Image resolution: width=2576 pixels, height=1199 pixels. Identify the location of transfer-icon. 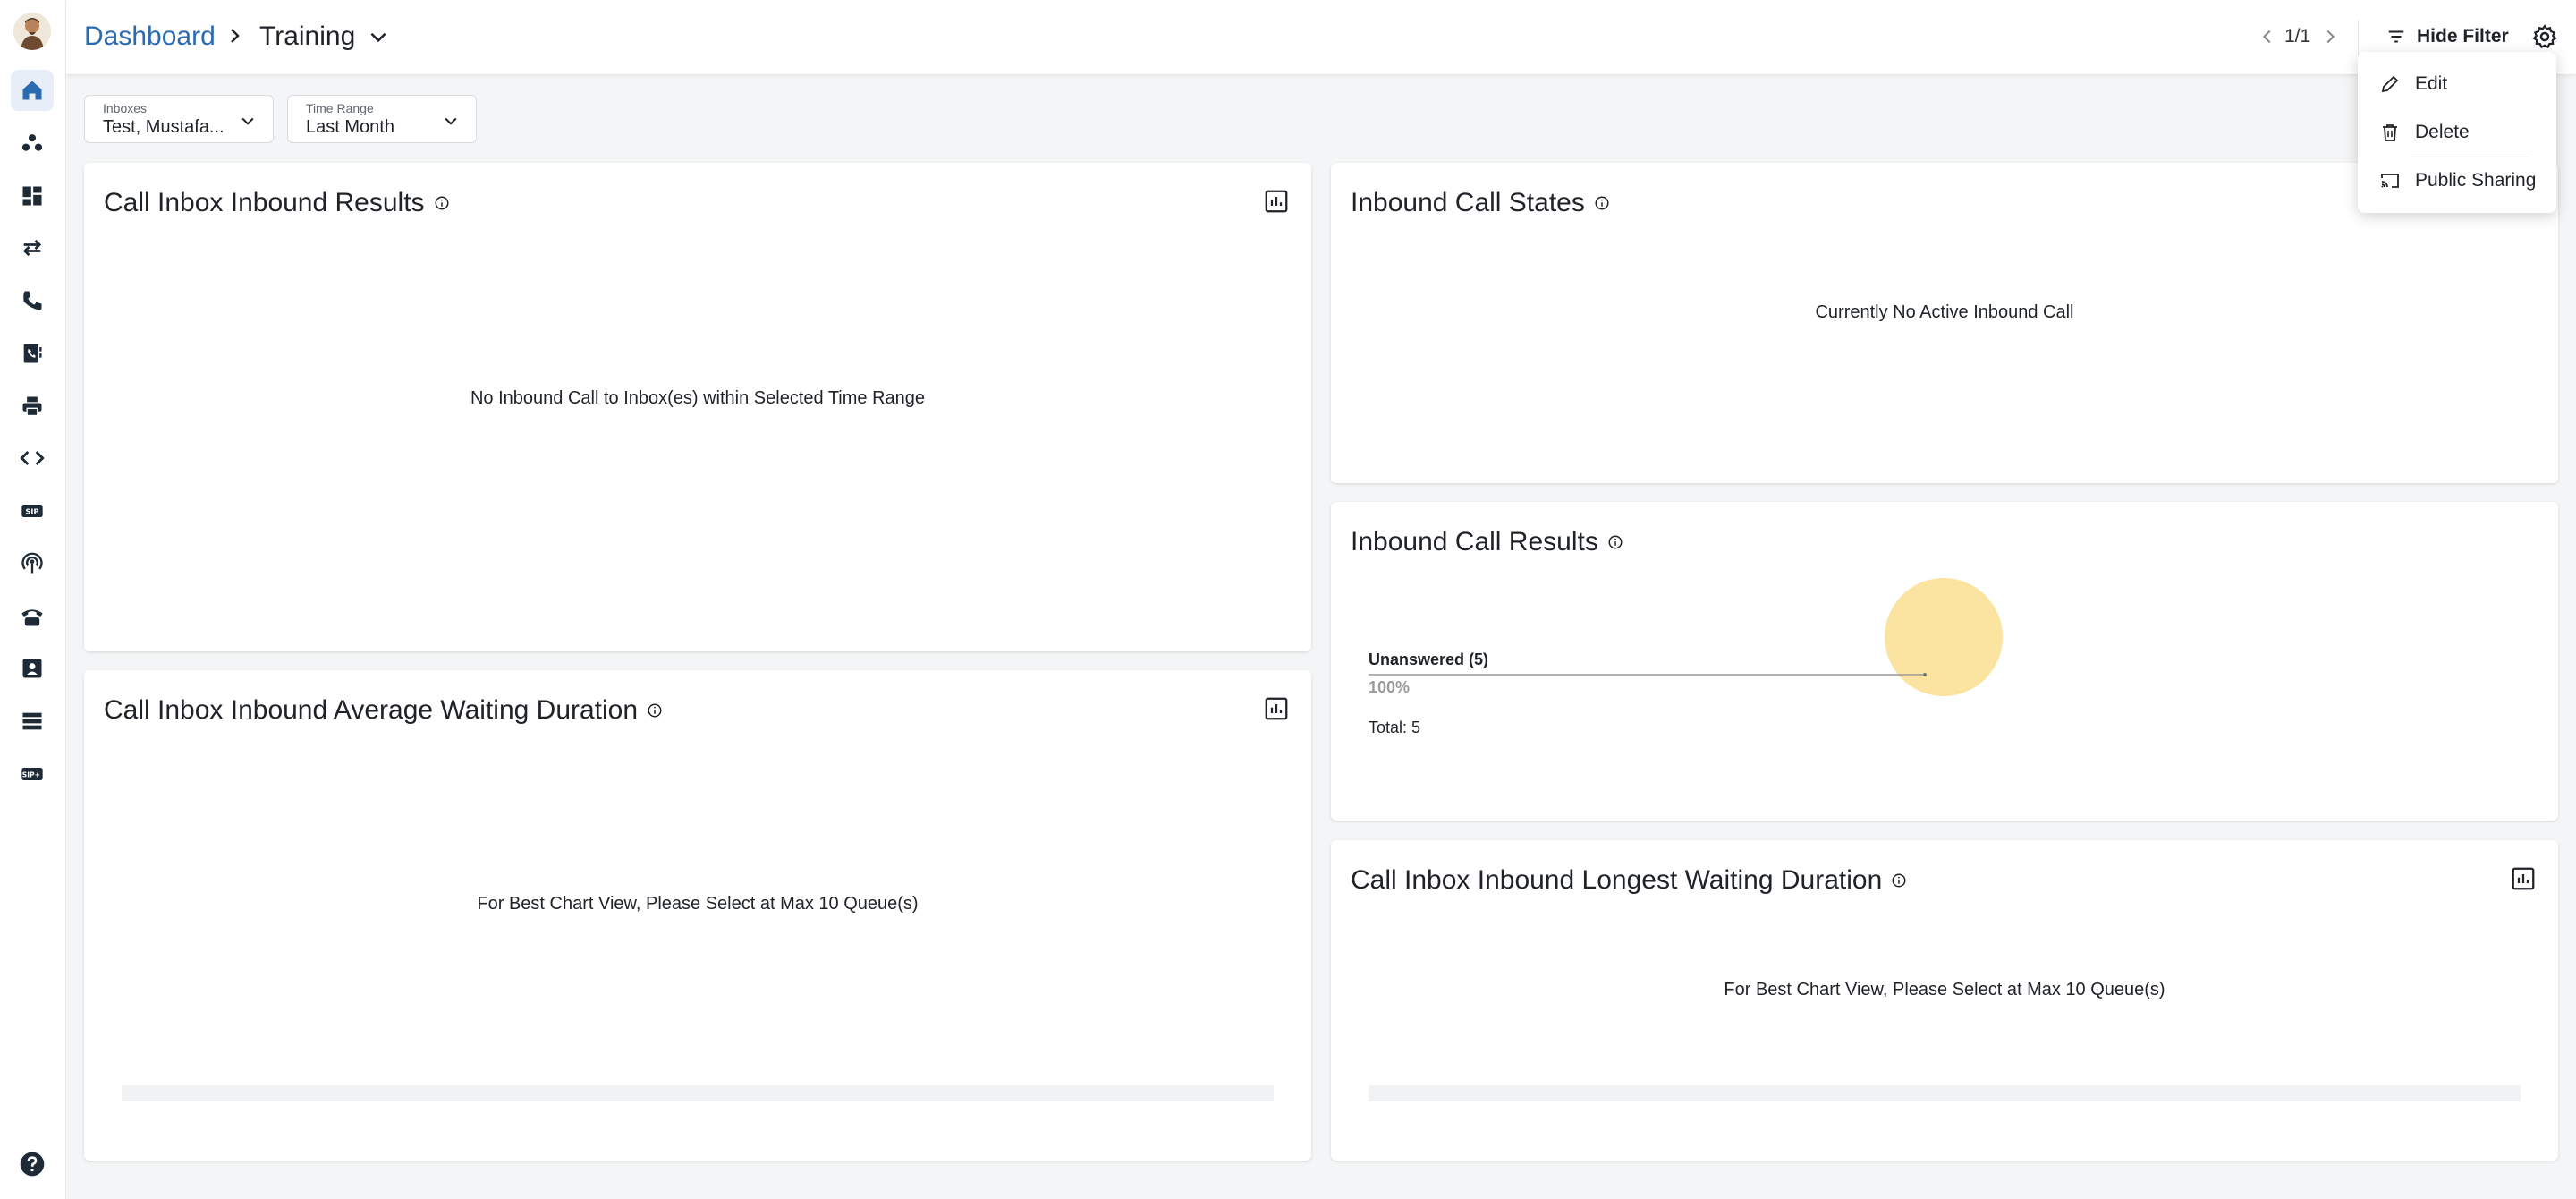
(32, 248).